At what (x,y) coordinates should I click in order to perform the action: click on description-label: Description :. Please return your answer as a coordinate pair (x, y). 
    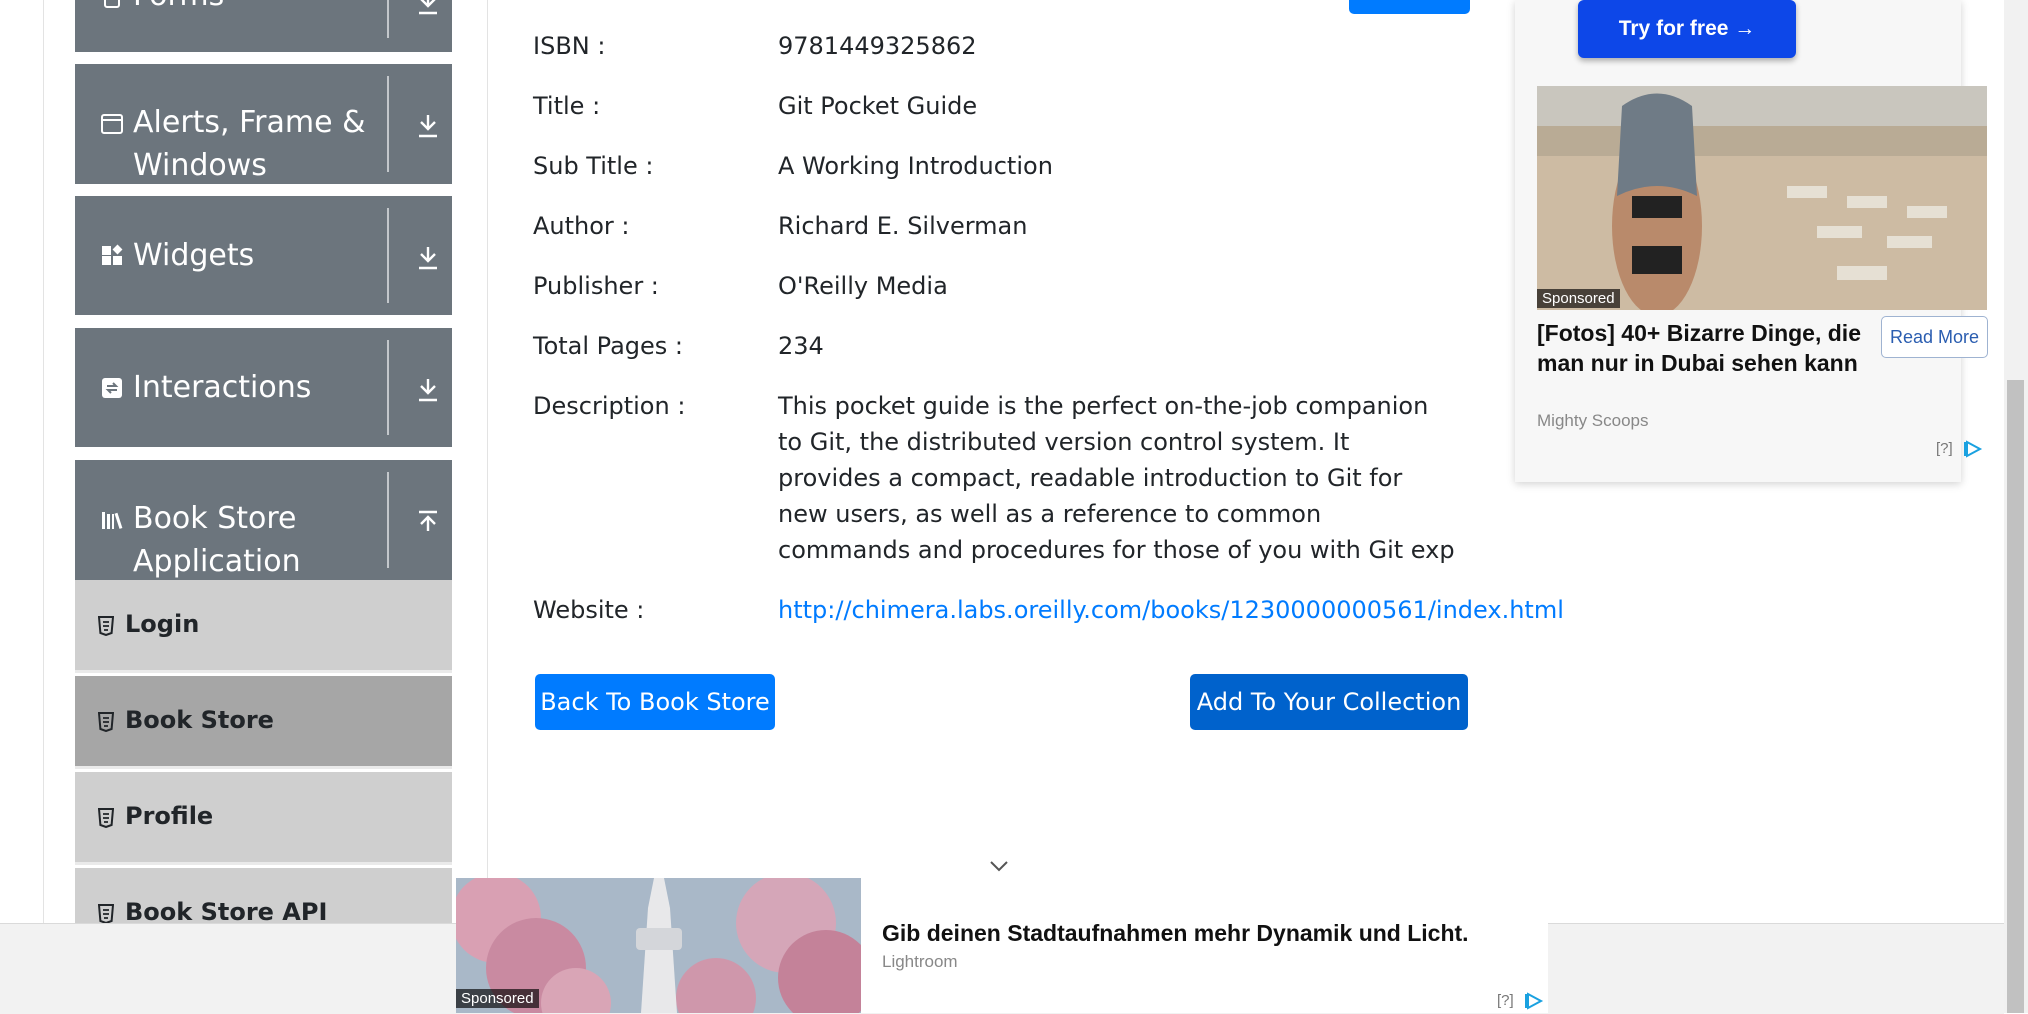
    Looking at the image, I should click on (609, 406).